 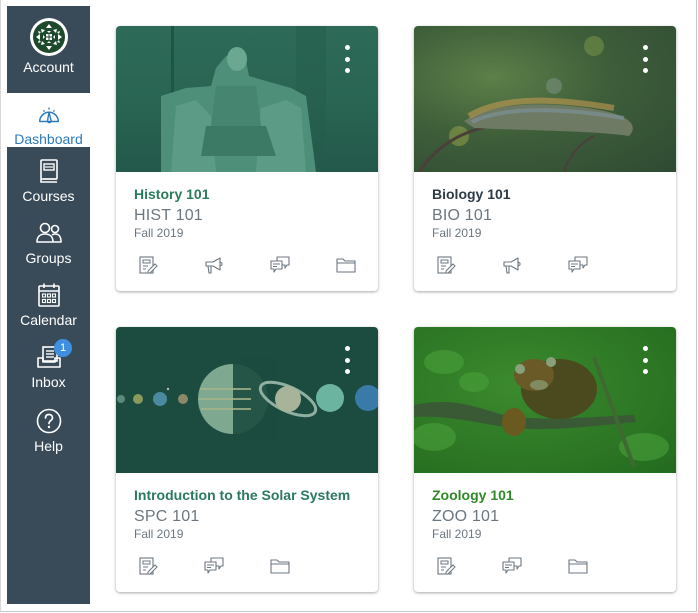 What do you see at coordinates (466, 516) in the screenshot?
I see `course-code: ZOO 101` at bounding box center [466, 516].